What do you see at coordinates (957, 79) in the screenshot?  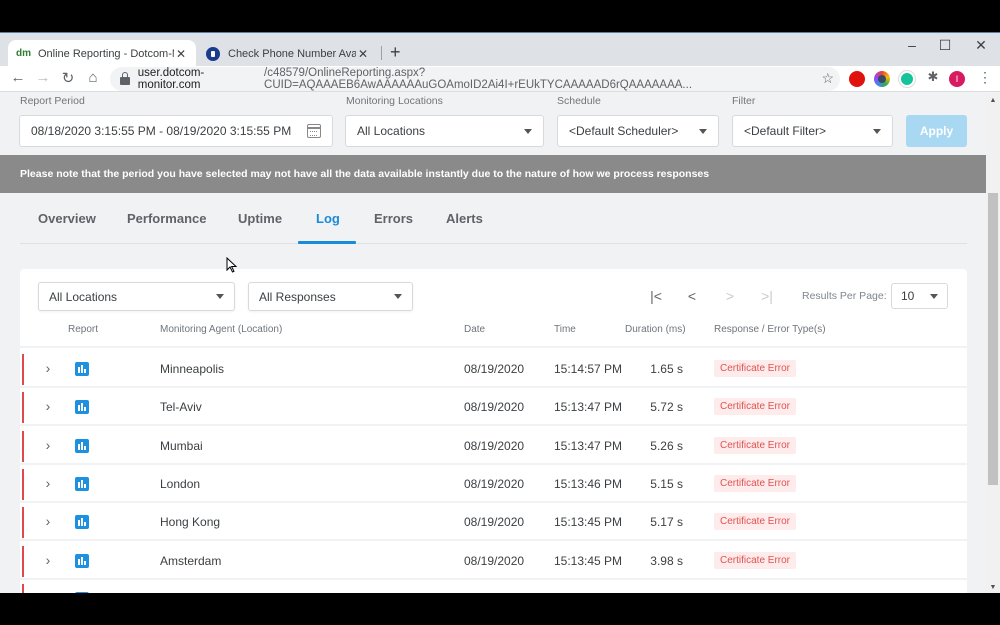 I see `profile-avatar: I` at bounding box center [957, 79].